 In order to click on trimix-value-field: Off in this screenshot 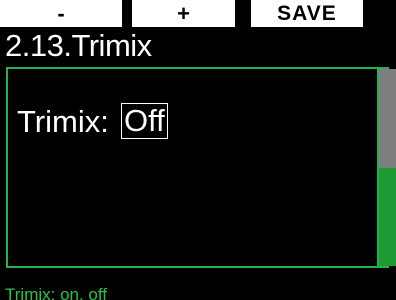, I will do `click(144, 121)`.